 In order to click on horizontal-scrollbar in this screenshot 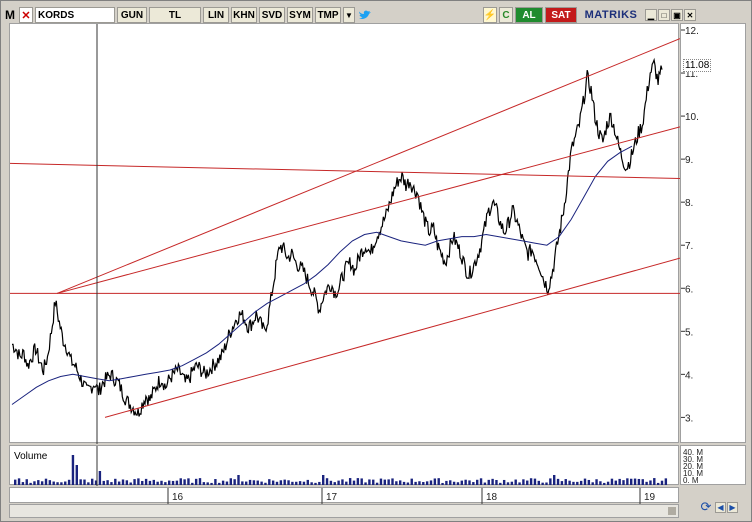, I will do `click(344, 511)`.